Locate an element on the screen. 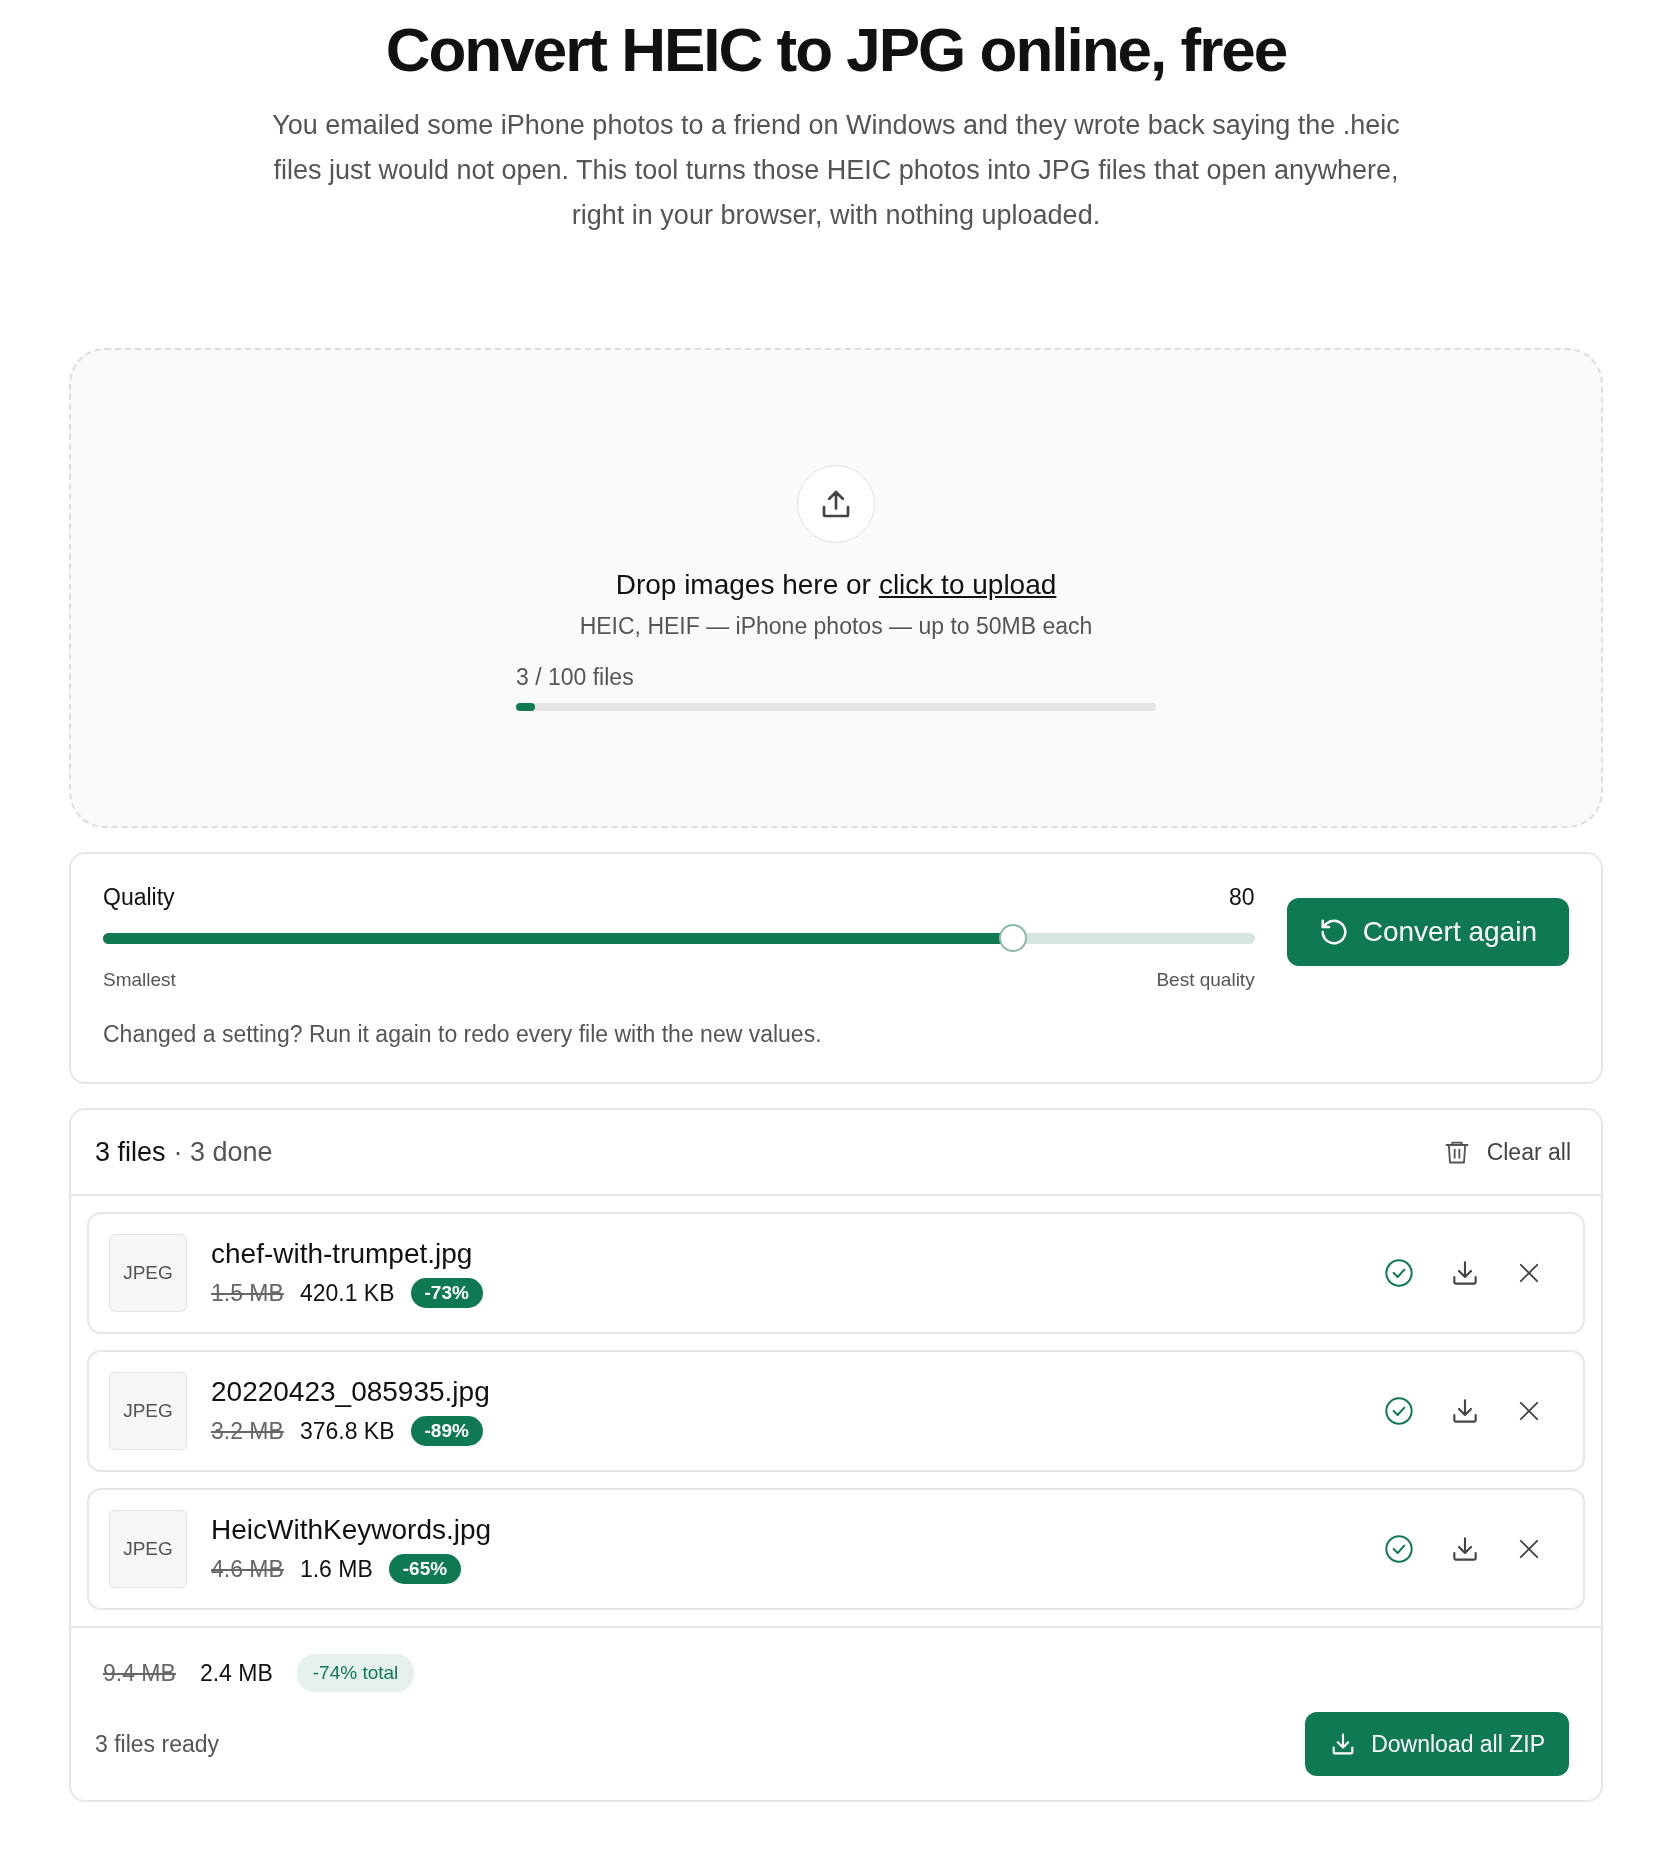  drop-prompt: Drop images here or is located at coordinates (743, 585).